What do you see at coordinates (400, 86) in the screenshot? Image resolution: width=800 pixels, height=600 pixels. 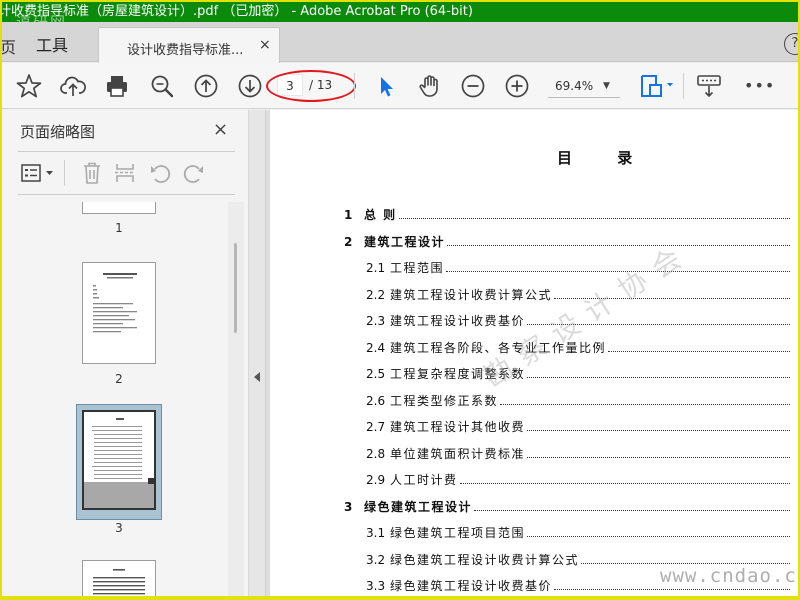 I see `main-toolbar: 3 / 13 69.4% ▼ •••` at bounding box center [400, 86].